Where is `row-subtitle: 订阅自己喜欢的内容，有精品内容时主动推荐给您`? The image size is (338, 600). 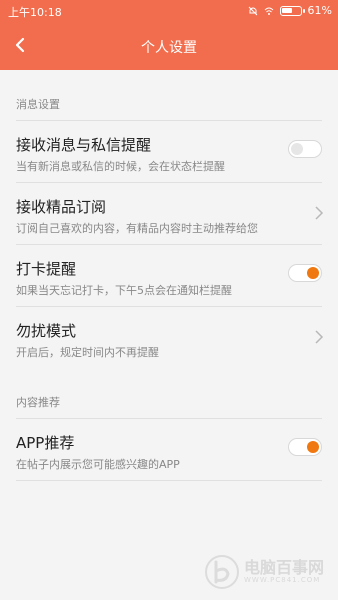
row-subtitle: 订阅自己喜欢的内容，有精品内容时主动推荐给您 is located at coordinates (137, 228).